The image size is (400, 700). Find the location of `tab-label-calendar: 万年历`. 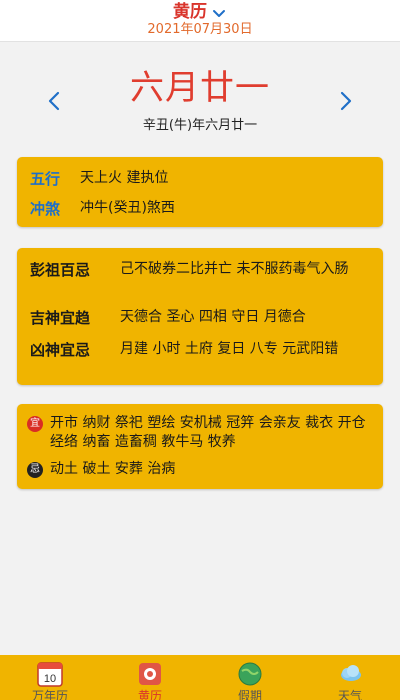

tab-label-calendar: 万年历 is located at coordinates (49, 694).